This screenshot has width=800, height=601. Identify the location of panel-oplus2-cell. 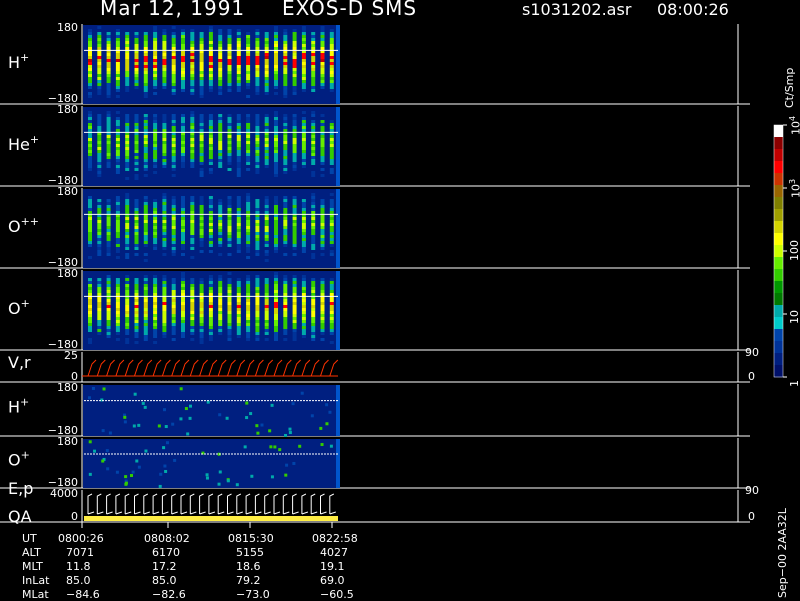
(108, 469).